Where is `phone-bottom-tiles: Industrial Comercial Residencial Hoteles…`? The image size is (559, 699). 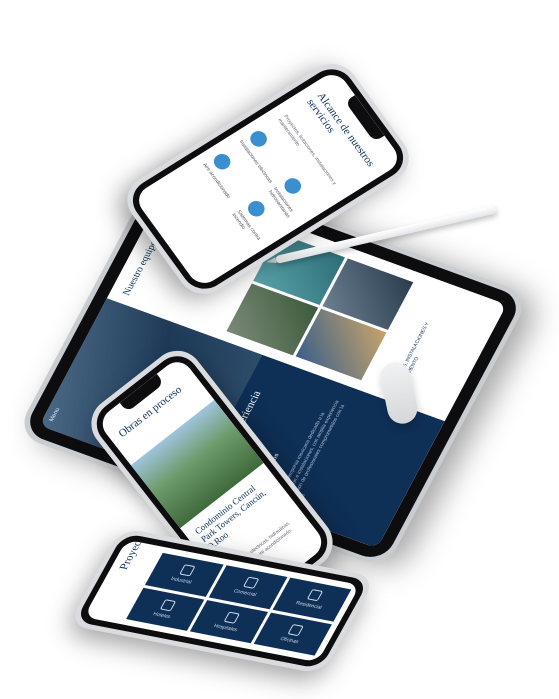
phone-bottom-tiles: Industrial Comercial Residencial Hoteles… is located at coordinates (239, 604).